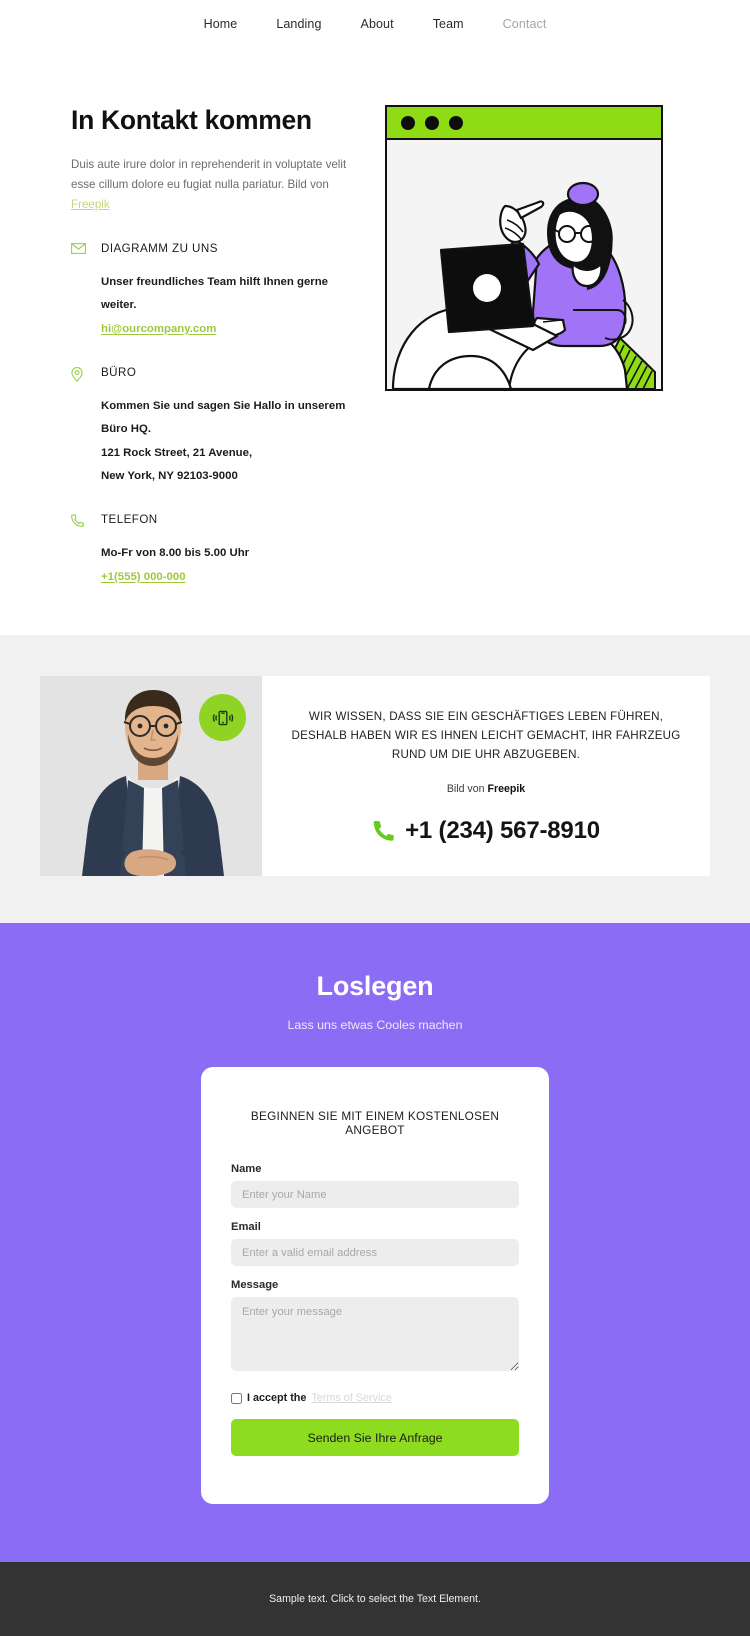 Image resolution: width=750 pixels, height=1636 pixels. Describe the element at coordinates (375, 986) in the screenshot. I see `form-section-heading: Loslegen` at that location.